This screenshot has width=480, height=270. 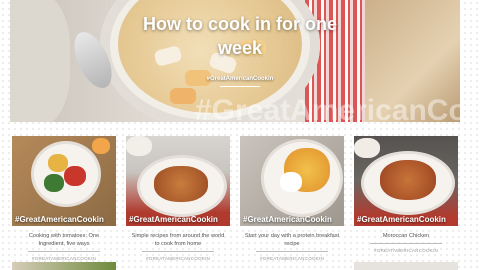 What do you see at coordinates (240, 36) in the screenshot?
I see `hero-title: How to cook in for one week` at bounding box center [240, 36].